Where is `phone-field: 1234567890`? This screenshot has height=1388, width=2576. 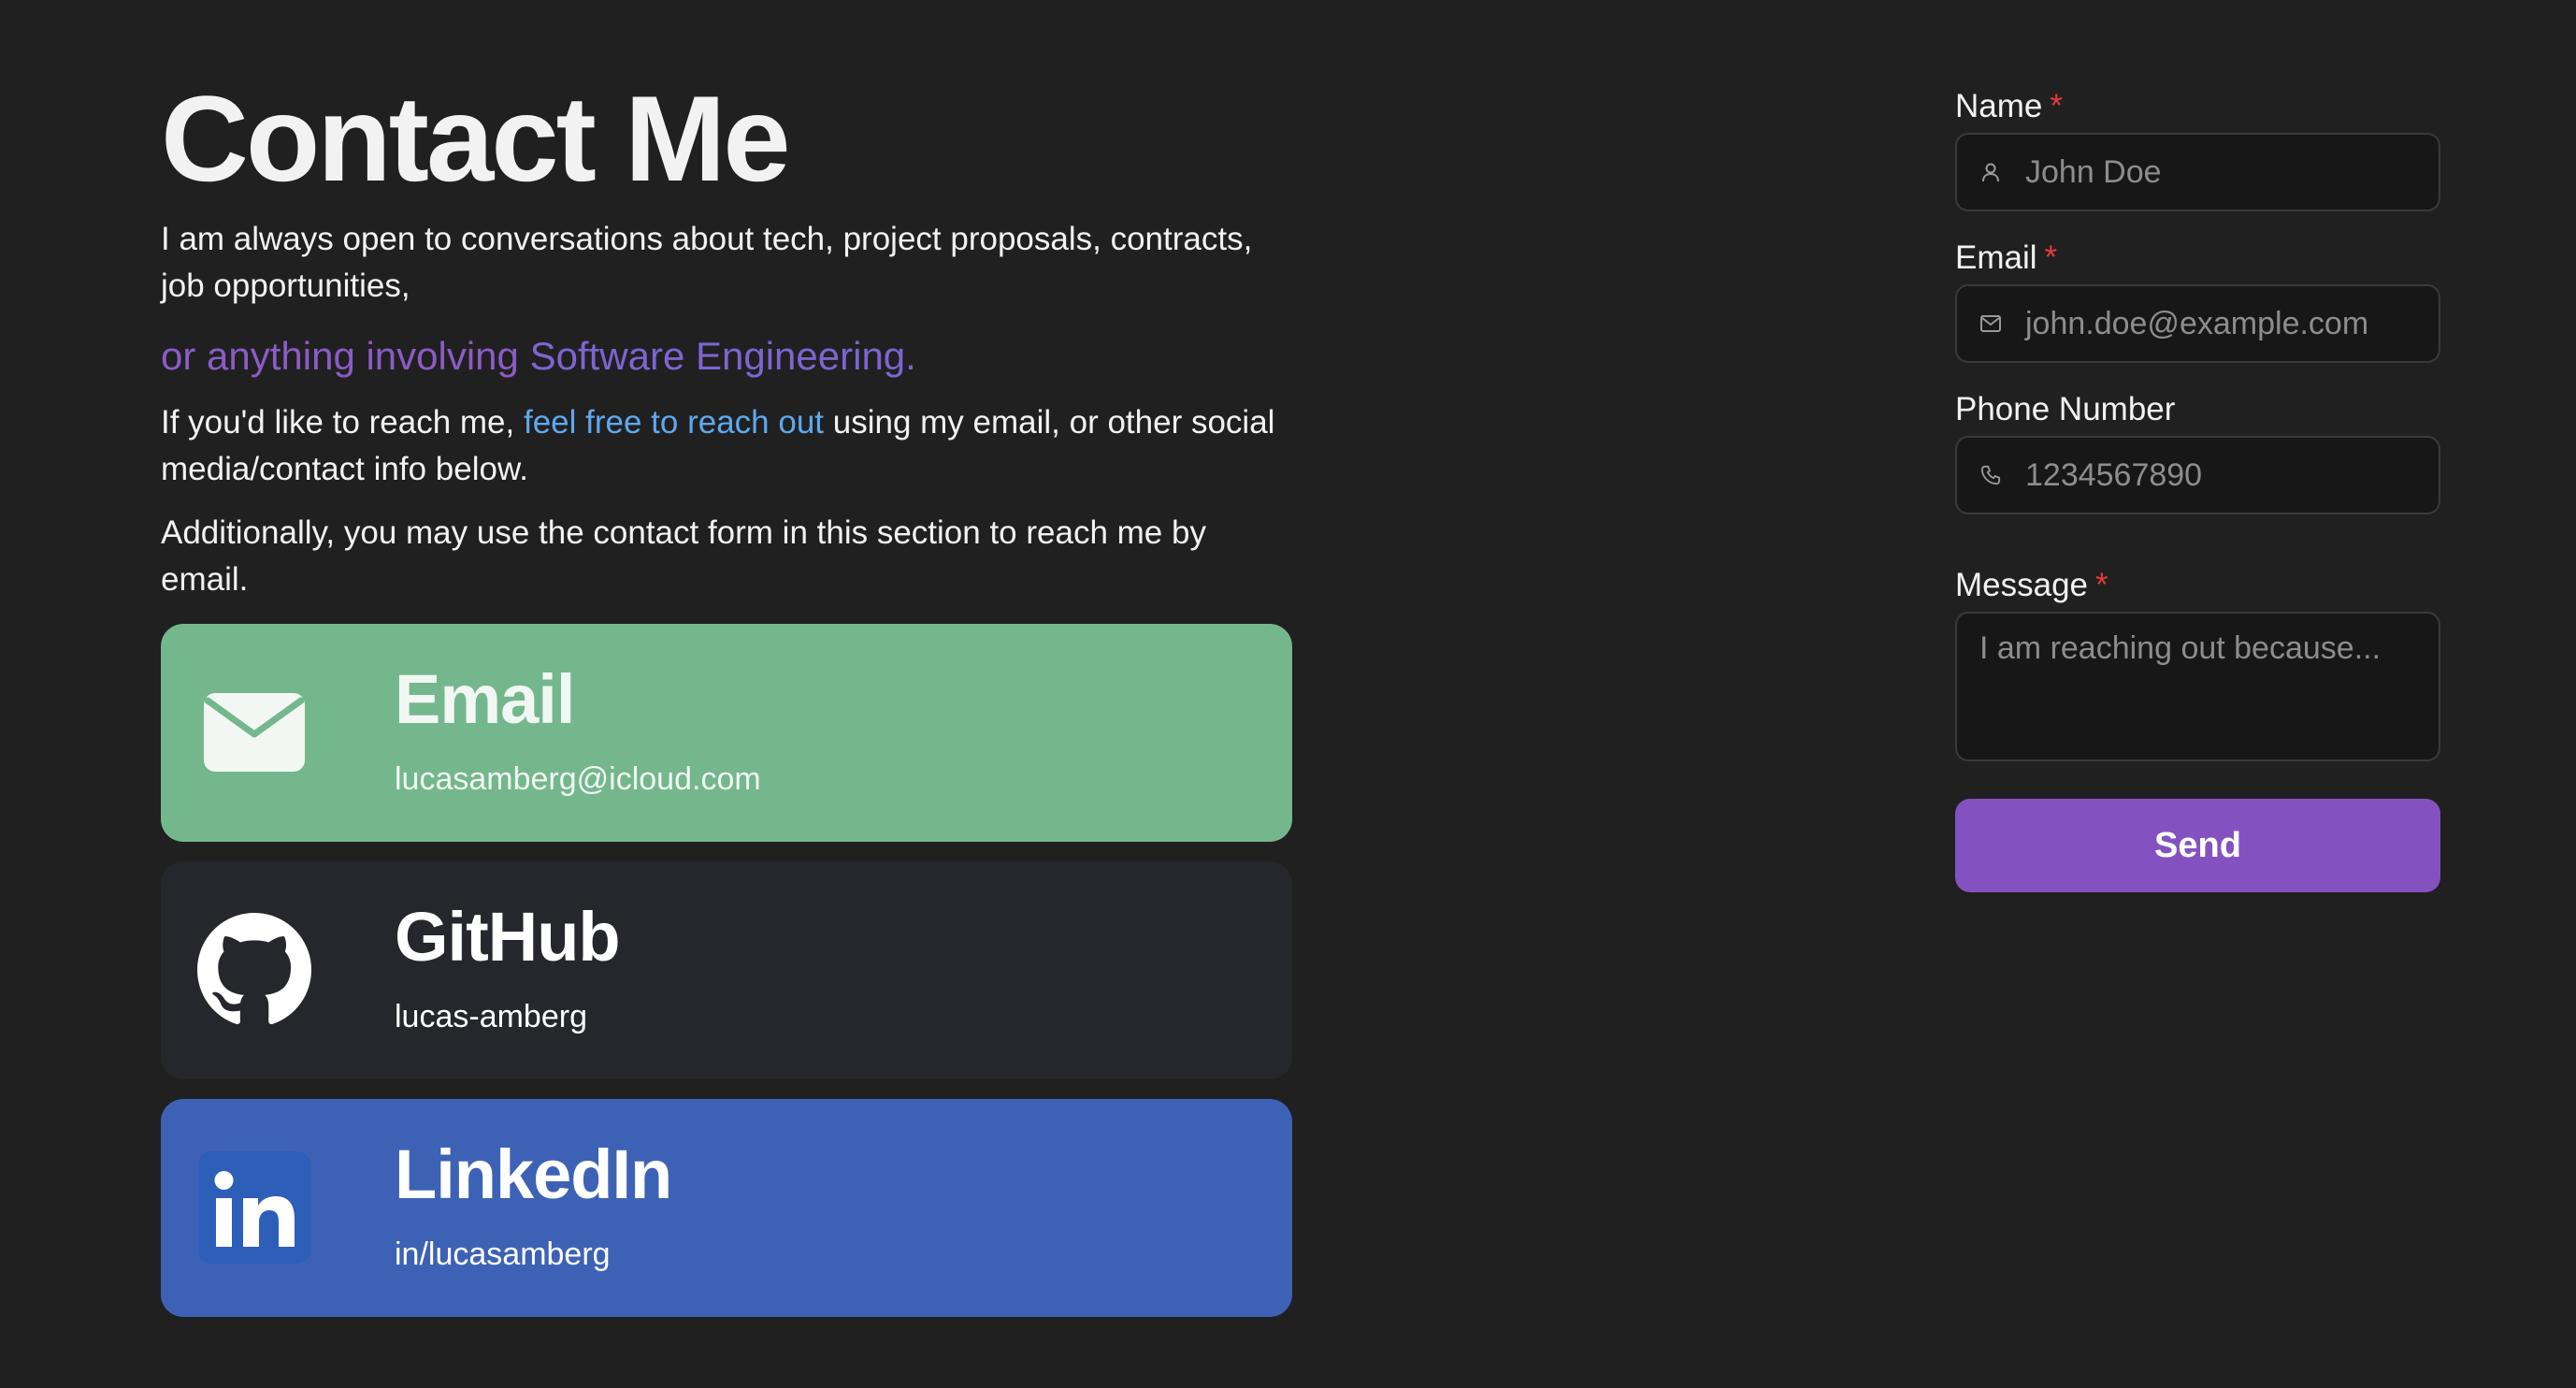 phone-field: 1234567890 is located at coordinates (2197, 475).